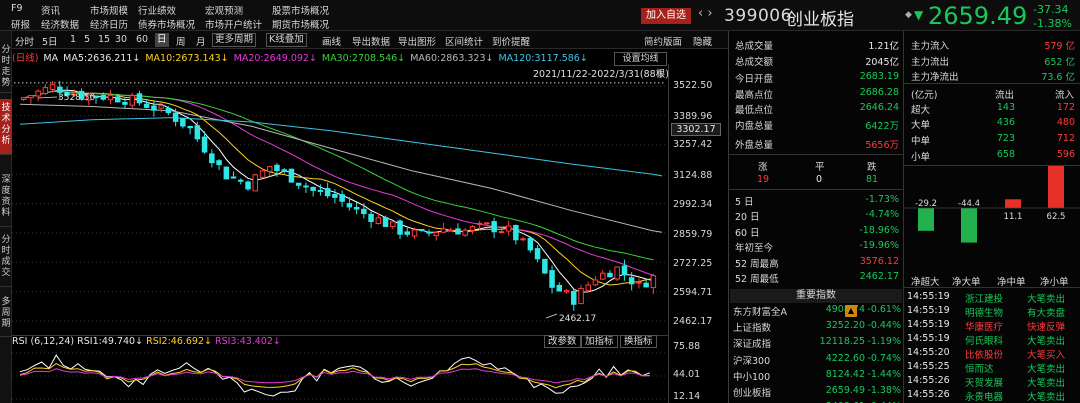 Image resolution: width=1080 pixels, height=403 pixels. Describe the element at coordinates (984, 354) in the screenshot. I see `tick-stock: 比依股份` at that location.